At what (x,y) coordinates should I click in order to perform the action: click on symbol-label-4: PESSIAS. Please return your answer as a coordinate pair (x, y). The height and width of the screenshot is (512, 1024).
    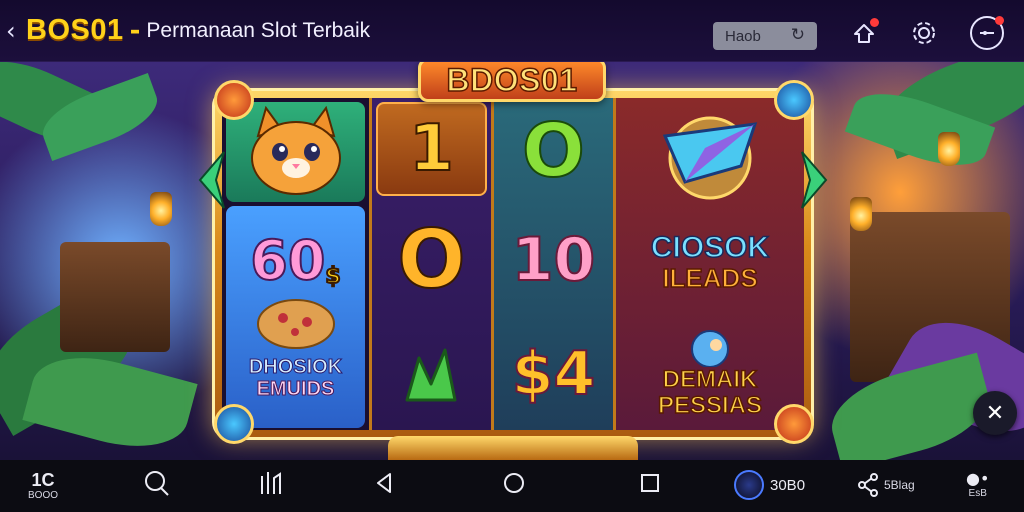
    Looking at the image, I should click on (710, 406).